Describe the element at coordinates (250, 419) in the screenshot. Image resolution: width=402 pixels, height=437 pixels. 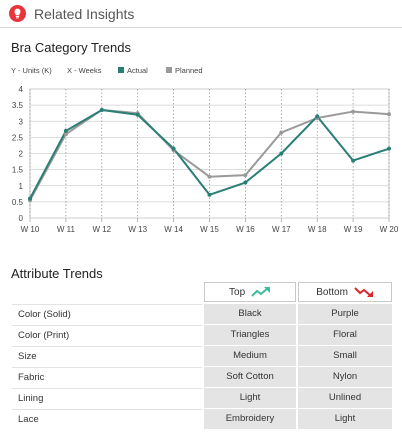
I see `top-value: Embroidery` at that location.